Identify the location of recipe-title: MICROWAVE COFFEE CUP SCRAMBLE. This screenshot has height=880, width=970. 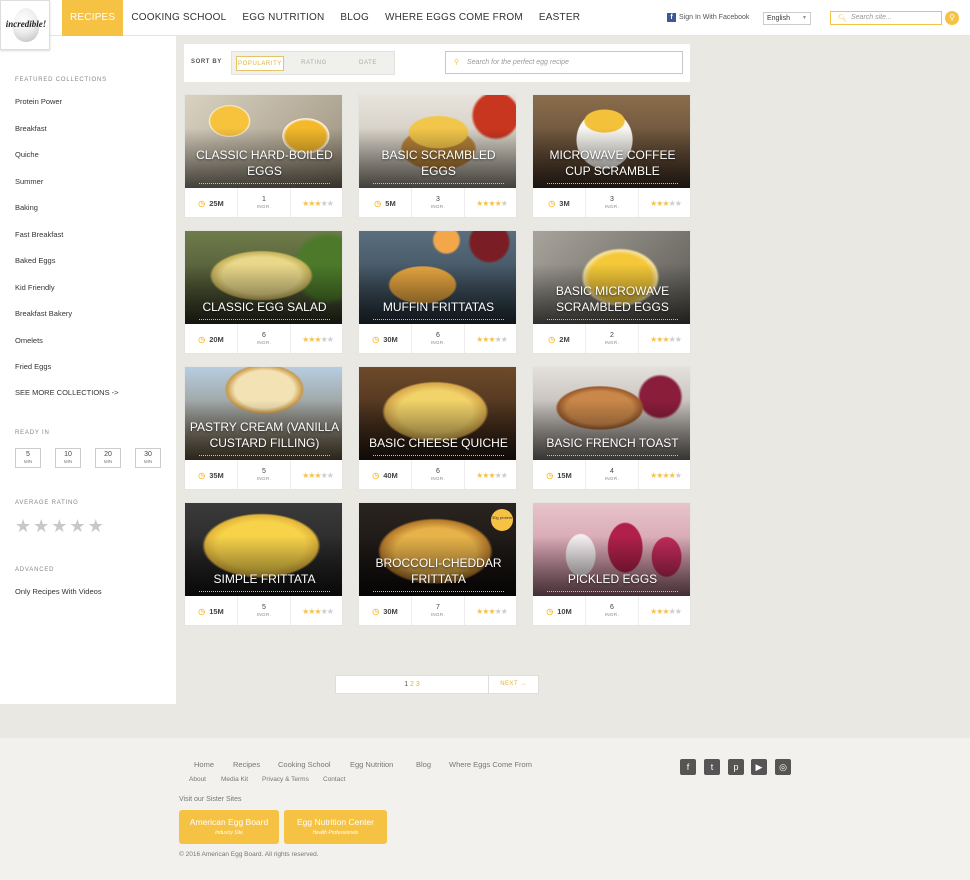
(612, 163).